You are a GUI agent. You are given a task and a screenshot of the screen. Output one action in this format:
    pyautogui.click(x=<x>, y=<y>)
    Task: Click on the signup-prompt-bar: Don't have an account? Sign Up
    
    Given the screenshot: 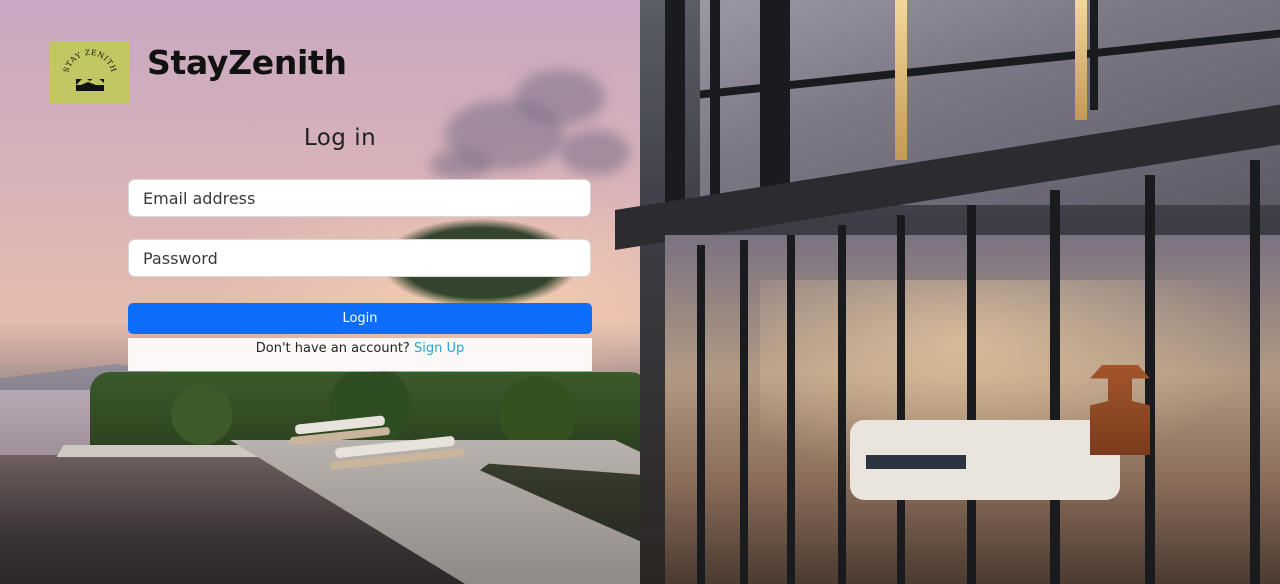 What is the action you would take?
    pyautogui.click(x=360, y=354)
    